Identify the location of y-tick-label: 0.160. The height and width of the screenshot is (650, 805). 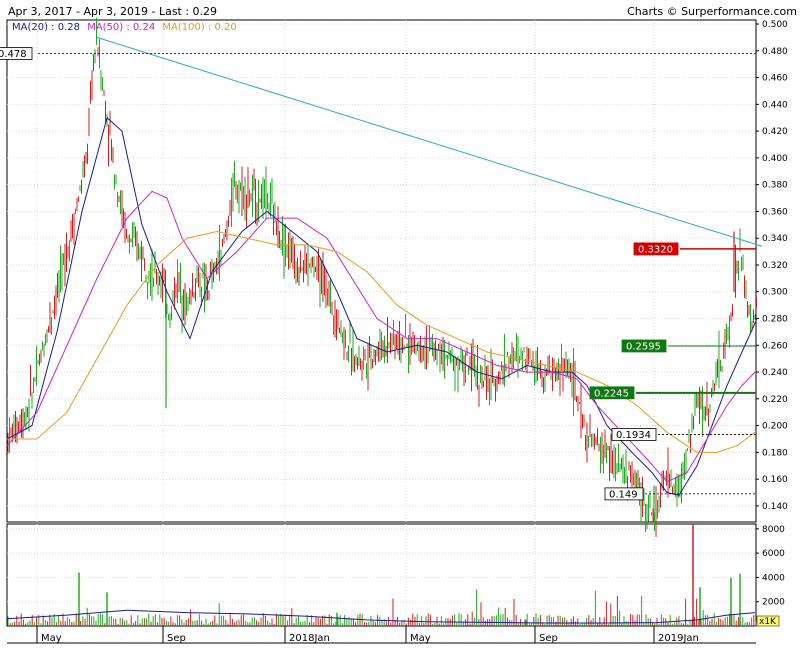
(775, 480).